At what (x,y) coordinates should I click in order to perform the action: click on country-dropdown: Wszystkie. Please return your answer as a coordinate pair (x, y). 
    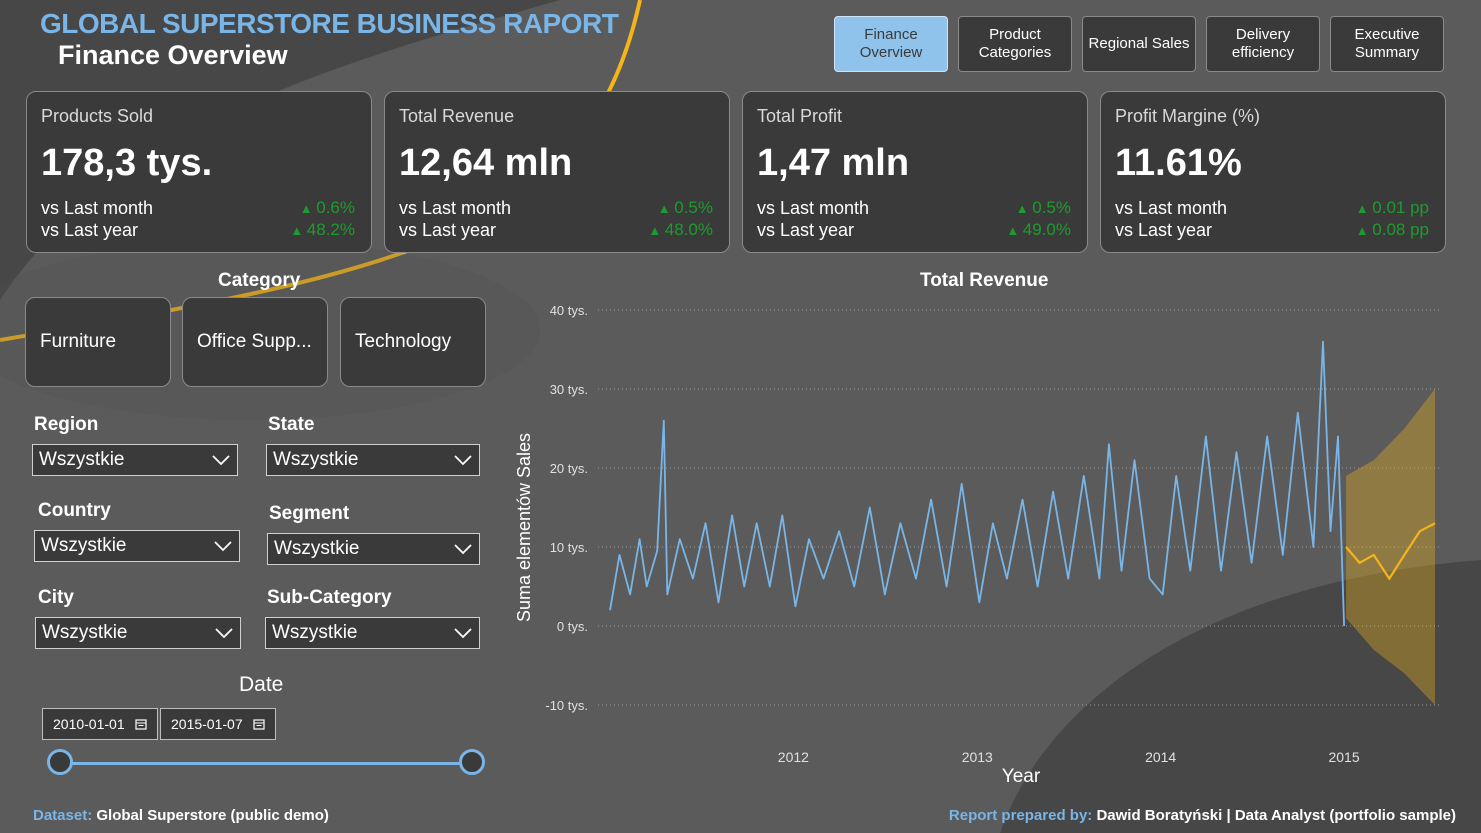
    Looking at the image, I should click on (137, 546).